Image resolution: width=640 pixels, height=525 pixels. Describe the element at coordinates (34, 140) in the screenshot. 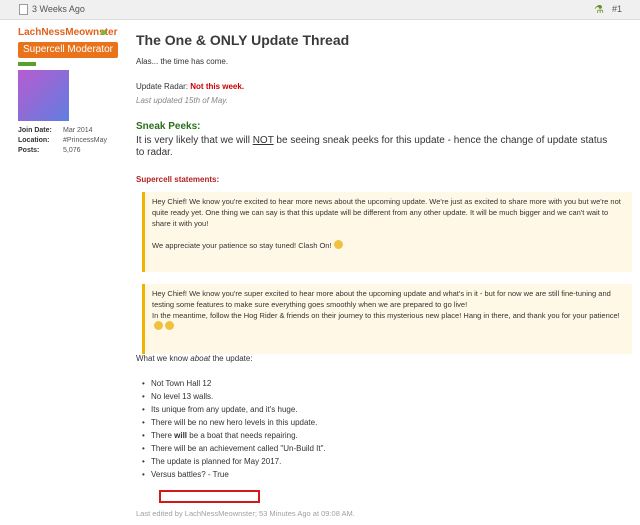

I see `location-label: Location:` at that location.